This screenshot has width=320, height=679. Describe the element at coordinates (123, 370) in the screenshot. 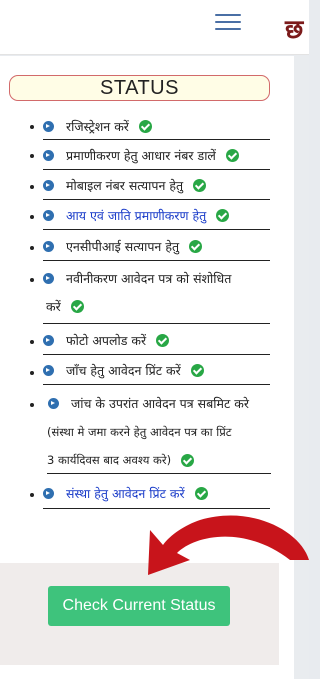

I see `step-label: जाँच हेतु आवेदन प्रिंट करें` at that location.